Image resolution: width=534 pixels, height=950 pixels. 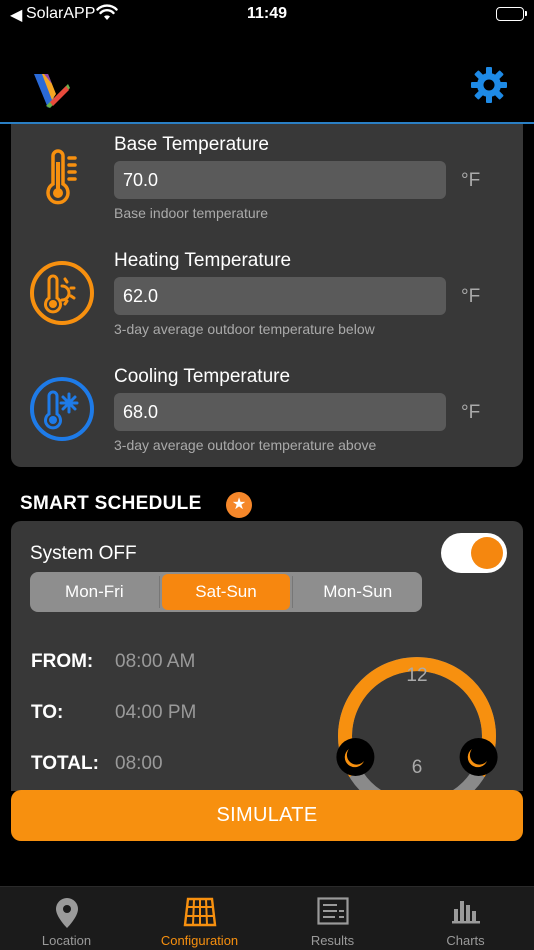 What do you see at coordinates (200, 914) in the screenshot?
I see `solar-panel-icon` at bounding box center [200, 914].